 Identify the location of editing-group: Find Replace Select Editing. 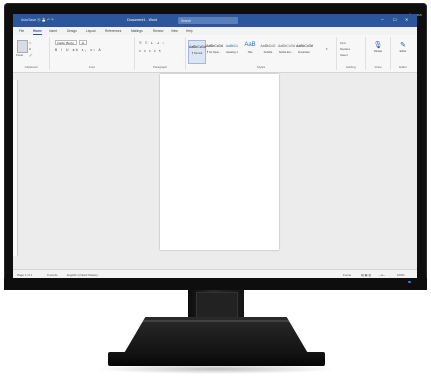
(351, 53).